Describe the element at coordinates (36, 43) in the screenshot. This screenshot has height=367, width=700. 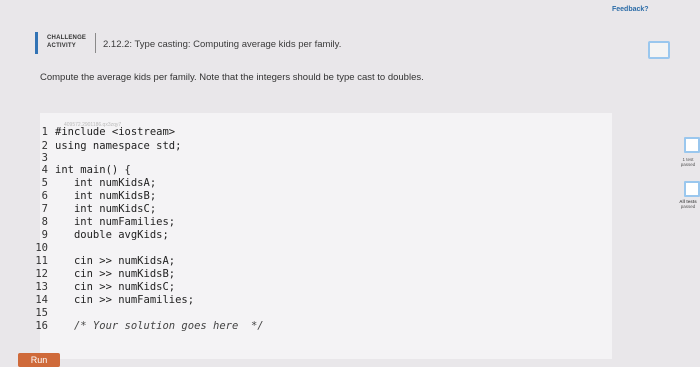
I see `accent-bar` at that location.